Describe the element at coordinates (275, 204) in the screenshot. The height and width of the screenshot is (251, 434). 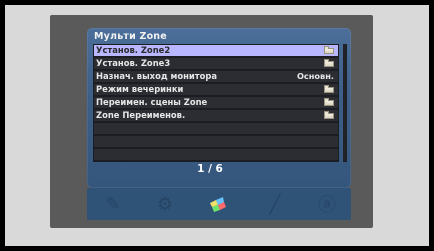
I see `wrench-icon: ╱` at that location.